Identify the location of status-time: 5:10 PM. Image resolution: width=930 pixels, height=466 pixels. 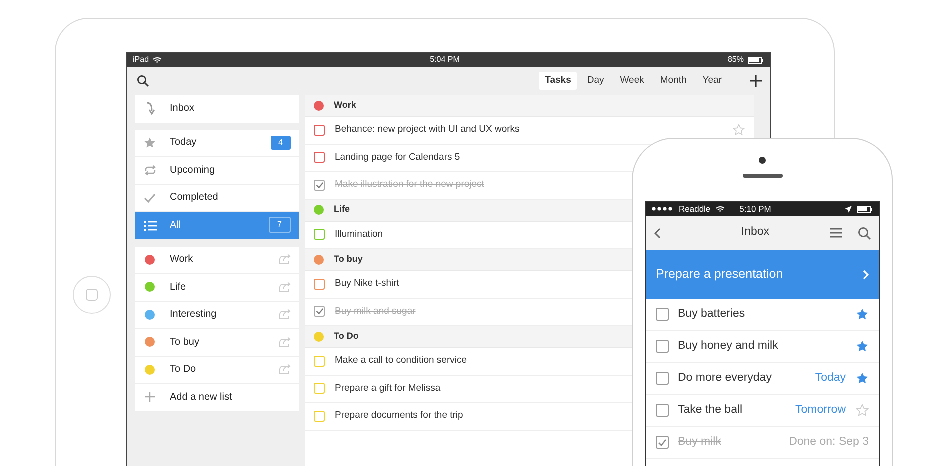
(756, 209).